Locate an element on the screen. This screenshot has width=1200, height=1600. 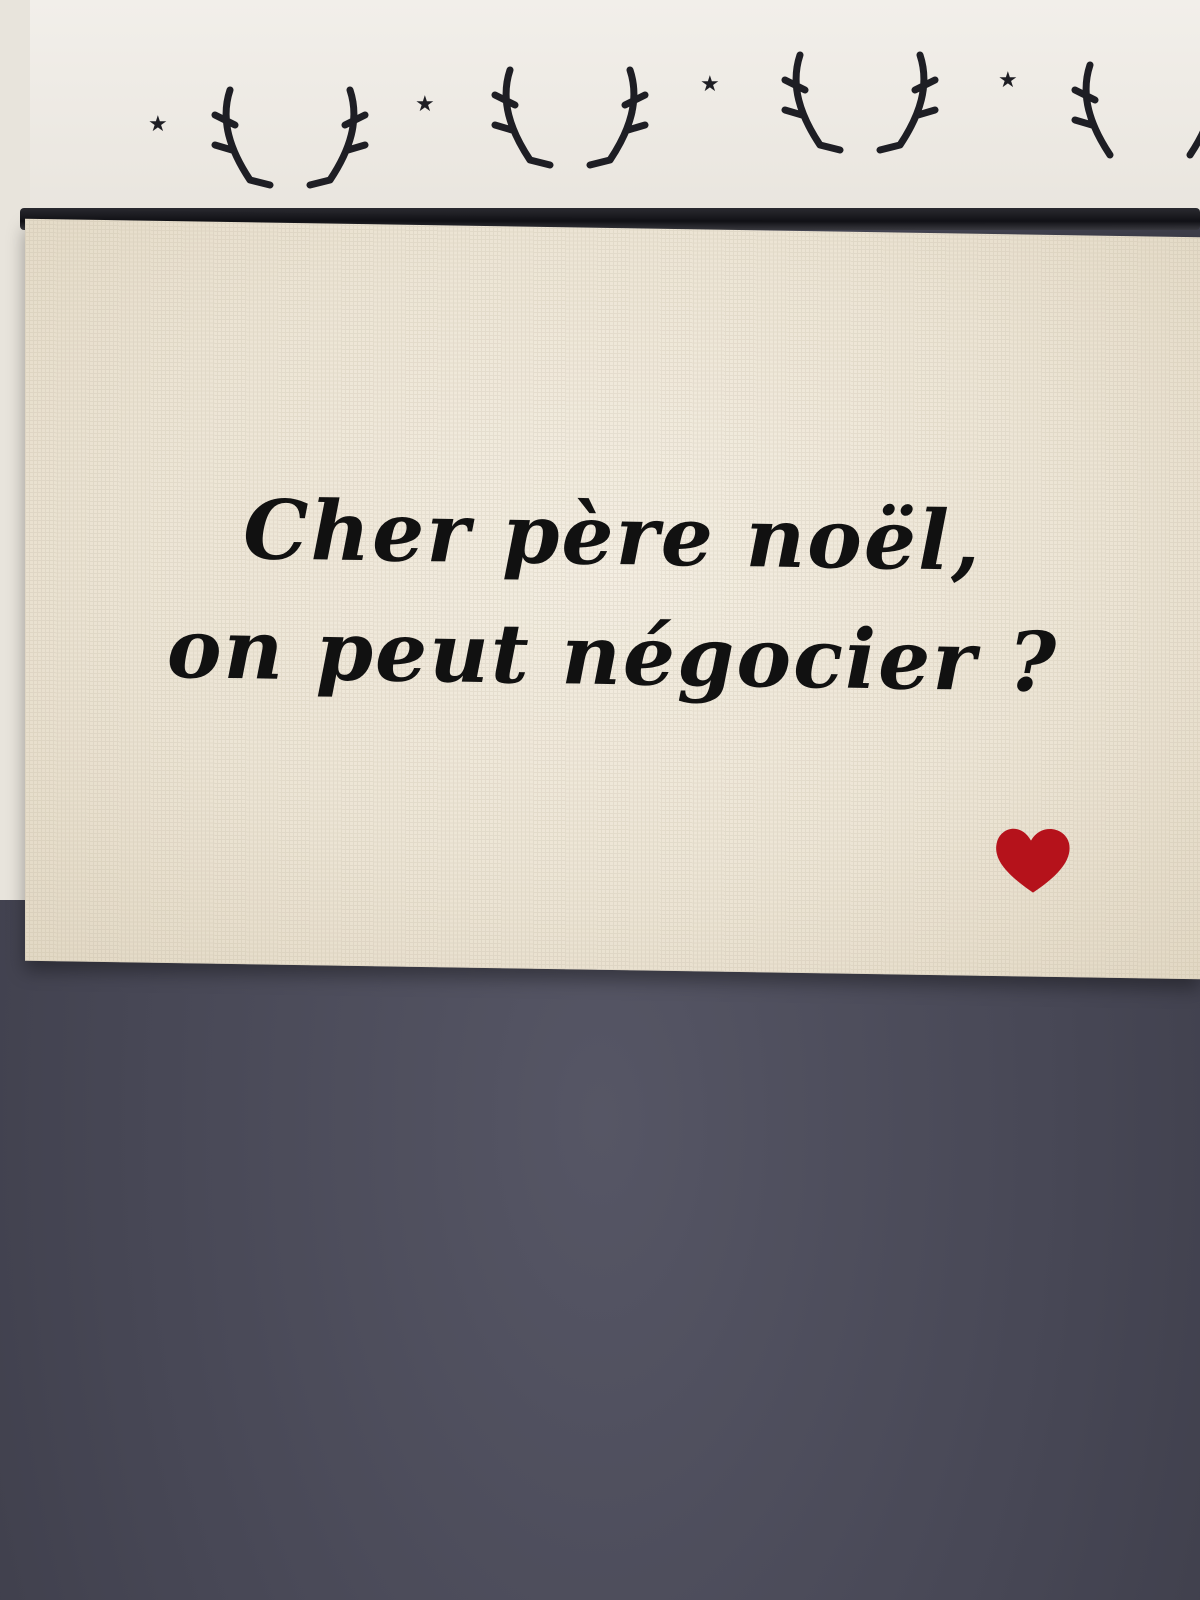
heart-icon is located at coordinates (1033, 860).